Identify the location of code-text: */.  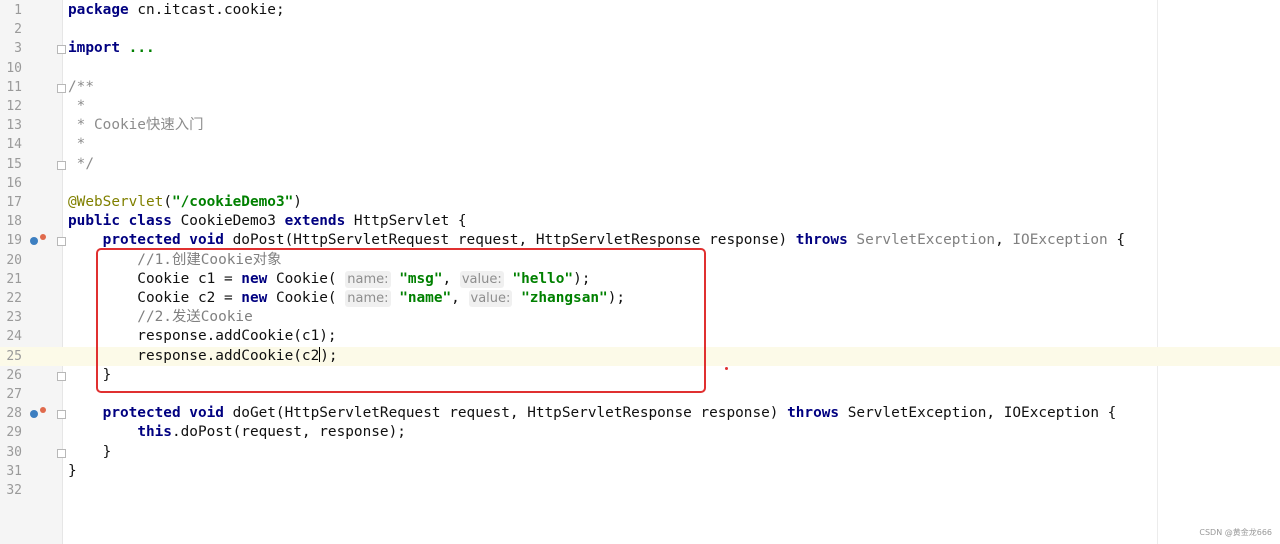
(81, 164).